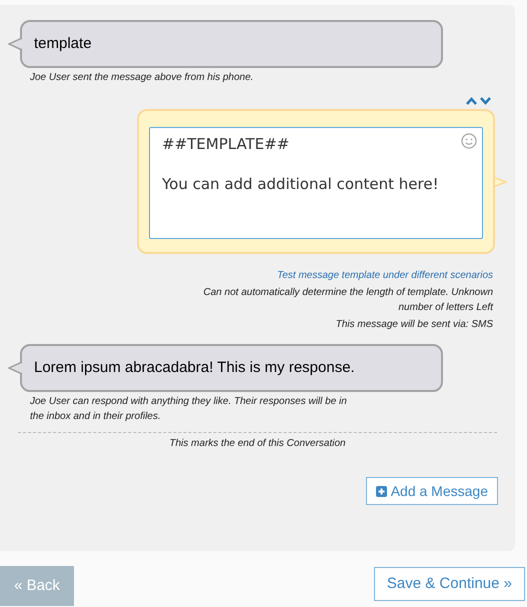  What do you see at coordinates (316, 183) in the screenshot?
I see `message-field: ##TEMPLATE## You can add additional content here!` at bounding box center [316, 183].